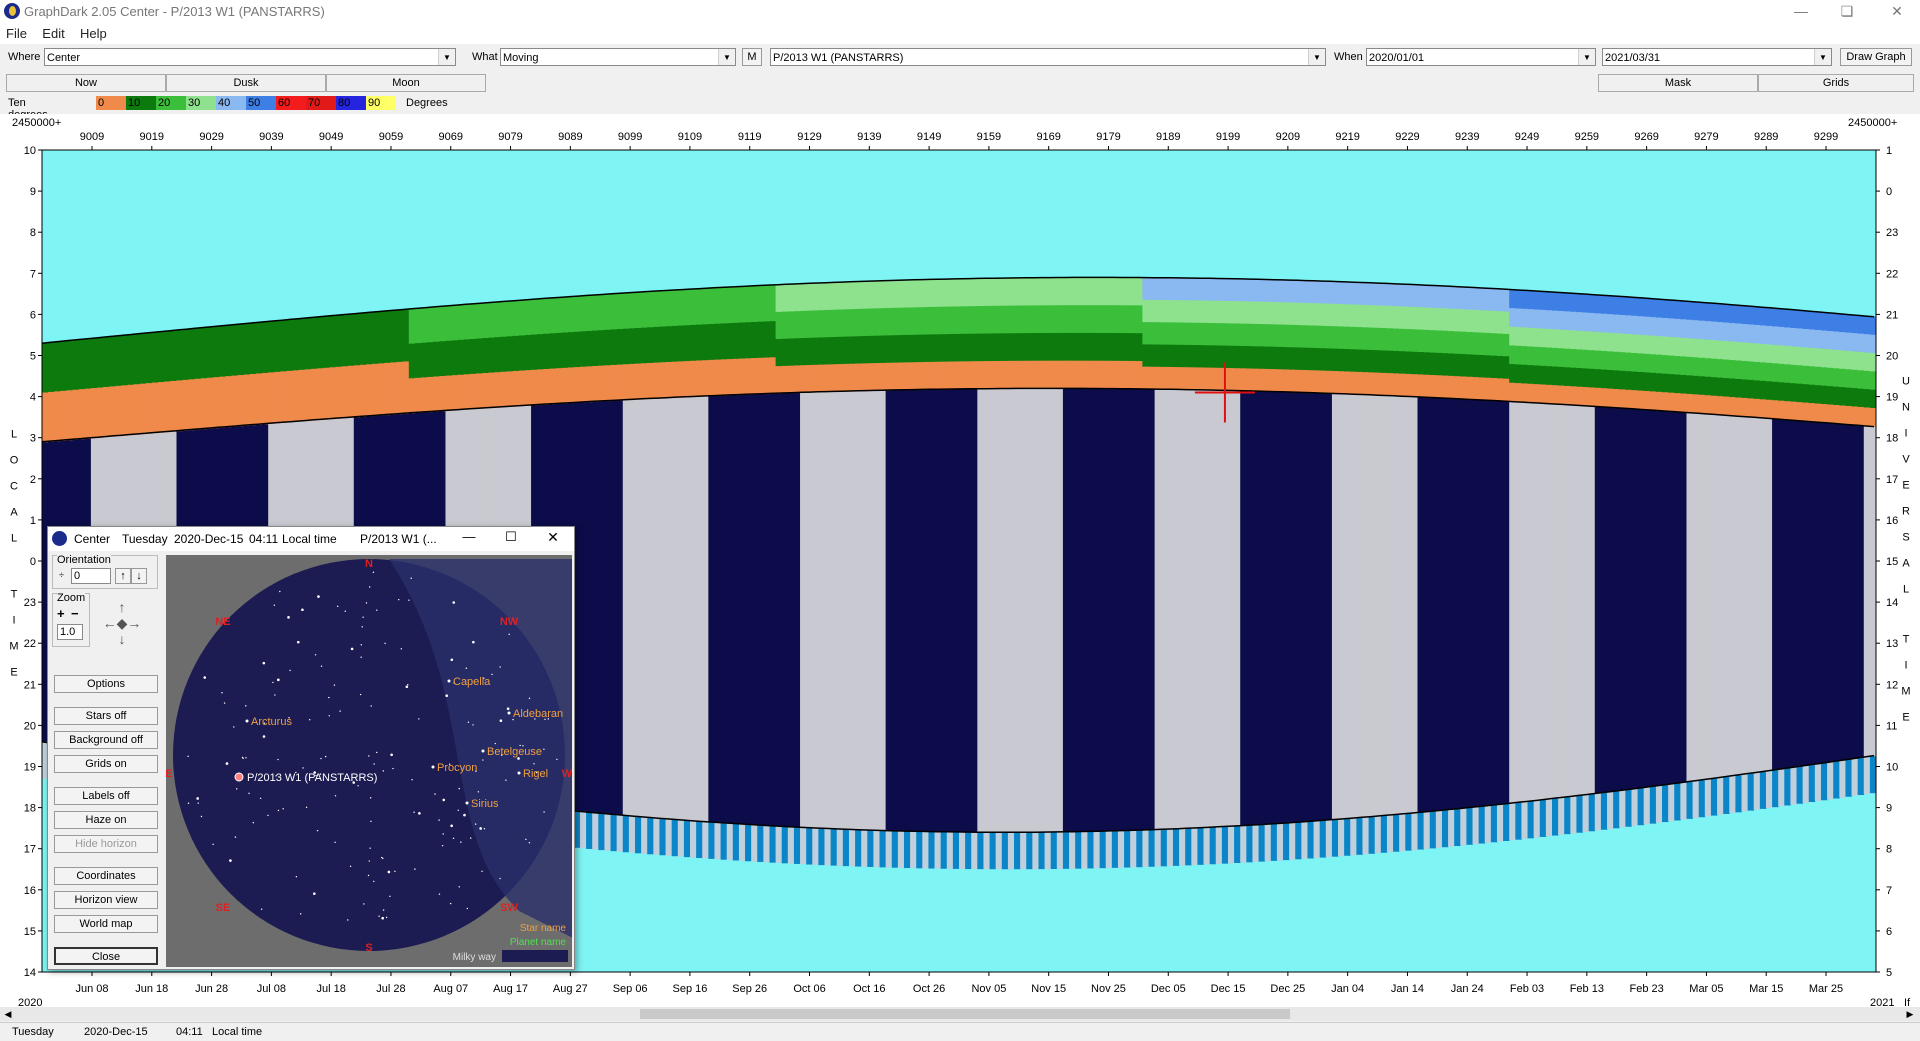  Describe the element at coordinates (1876, 57) in the screenshot. I see `draw-graph-button: Draw Graph` at that location.